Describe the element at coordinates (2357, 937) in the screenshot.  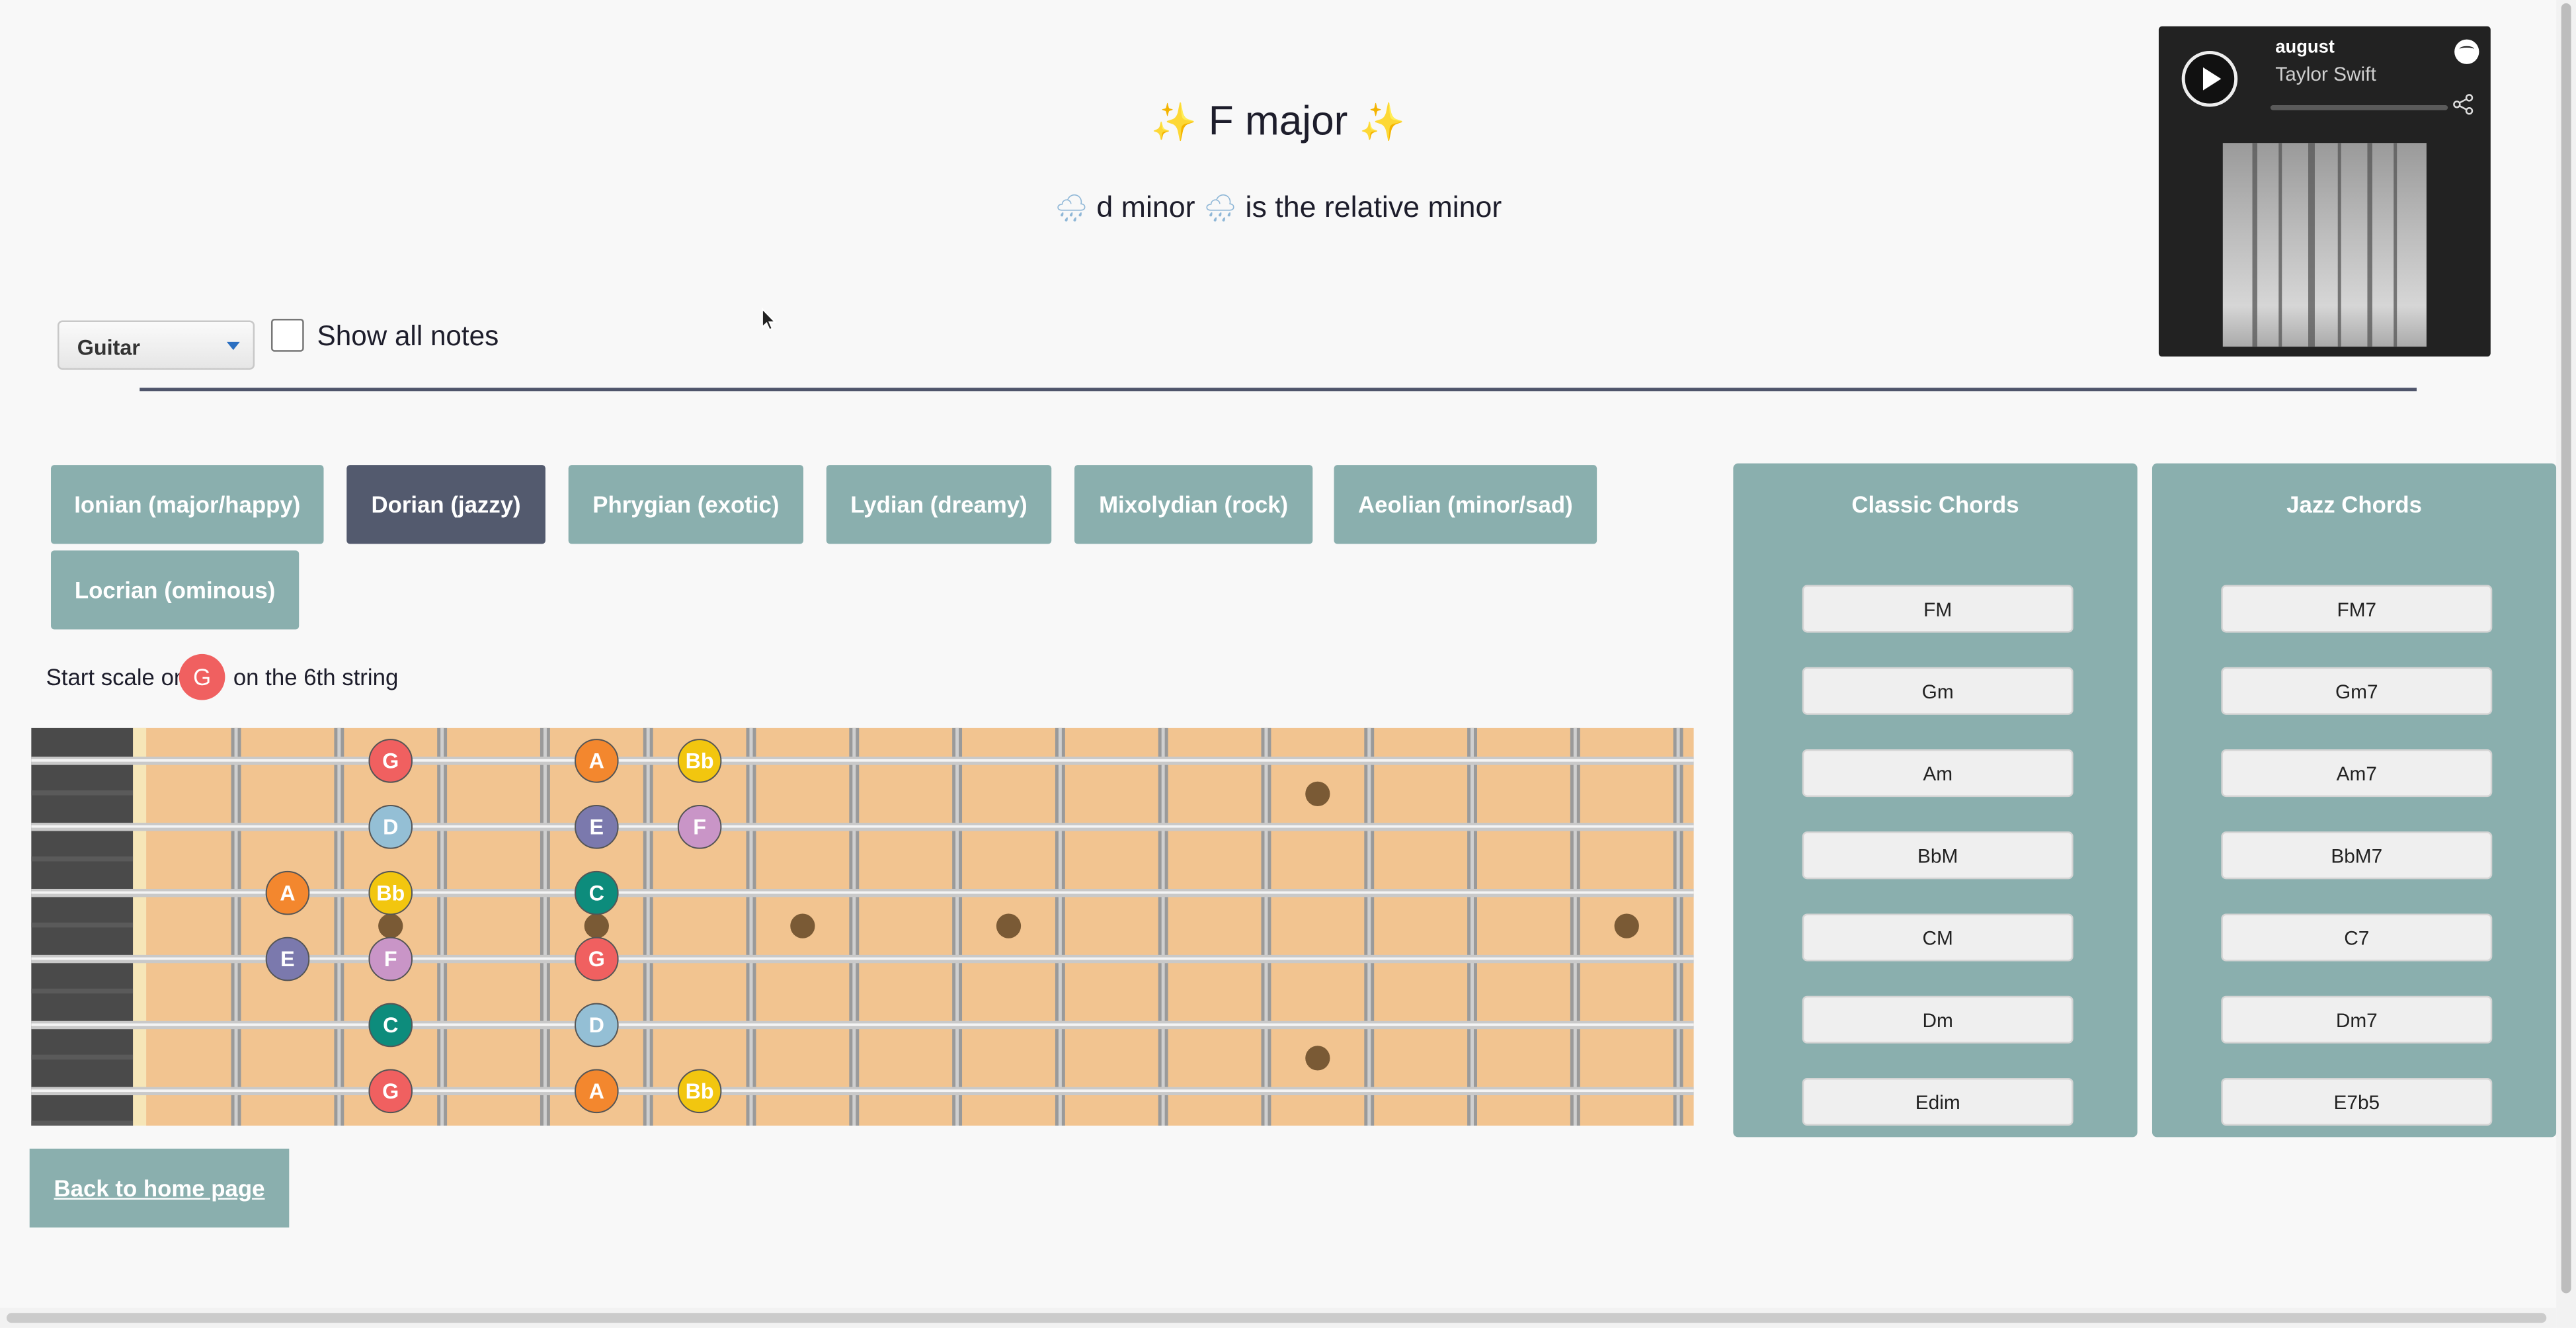
I see `chord-button: C7` at that location.